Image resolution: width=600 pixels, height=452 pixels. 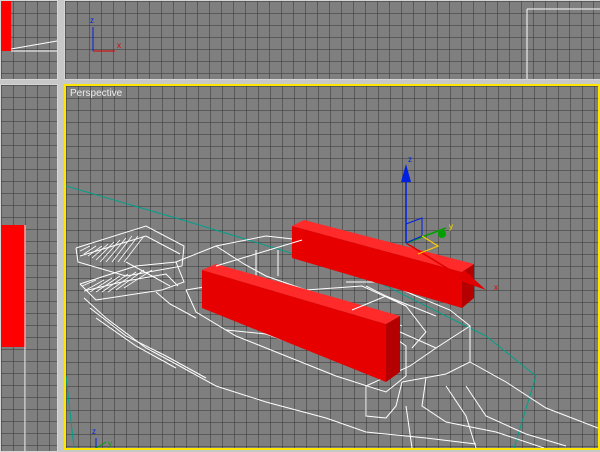 I want to click on top-left-viewport-content, so click(x=29, y=26).